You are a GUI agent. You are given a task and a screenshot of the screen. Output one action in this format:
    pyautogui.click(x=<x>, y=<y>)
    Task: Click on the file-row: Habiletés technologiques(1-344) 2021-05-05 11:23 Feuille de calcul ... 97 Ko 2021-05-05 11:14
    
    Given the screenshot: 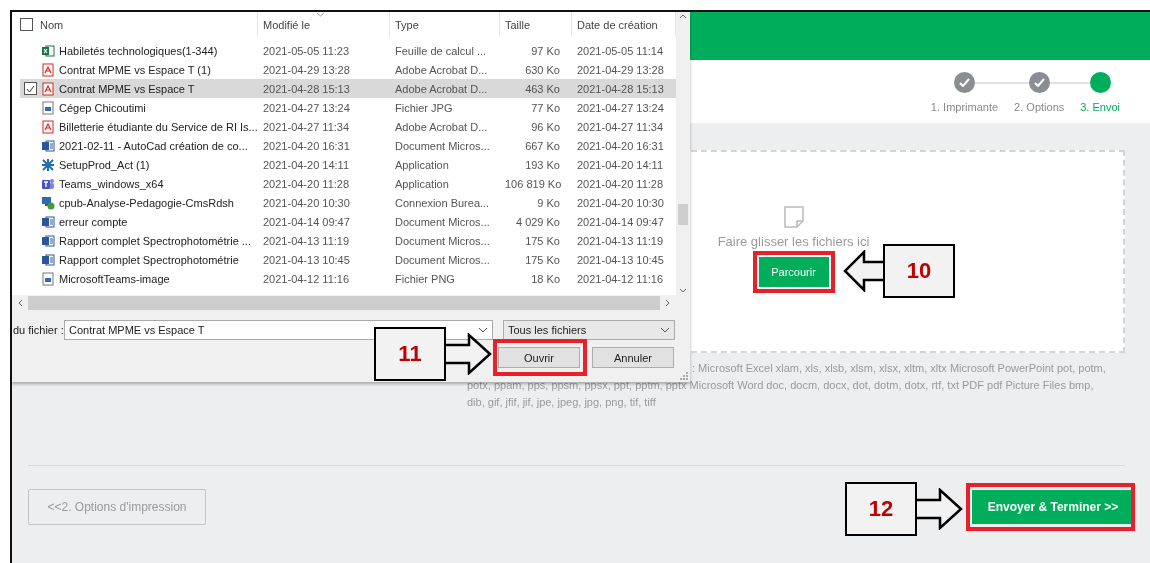 What is the action you would take?
    pyautogui.click(x=348, y=50)
    